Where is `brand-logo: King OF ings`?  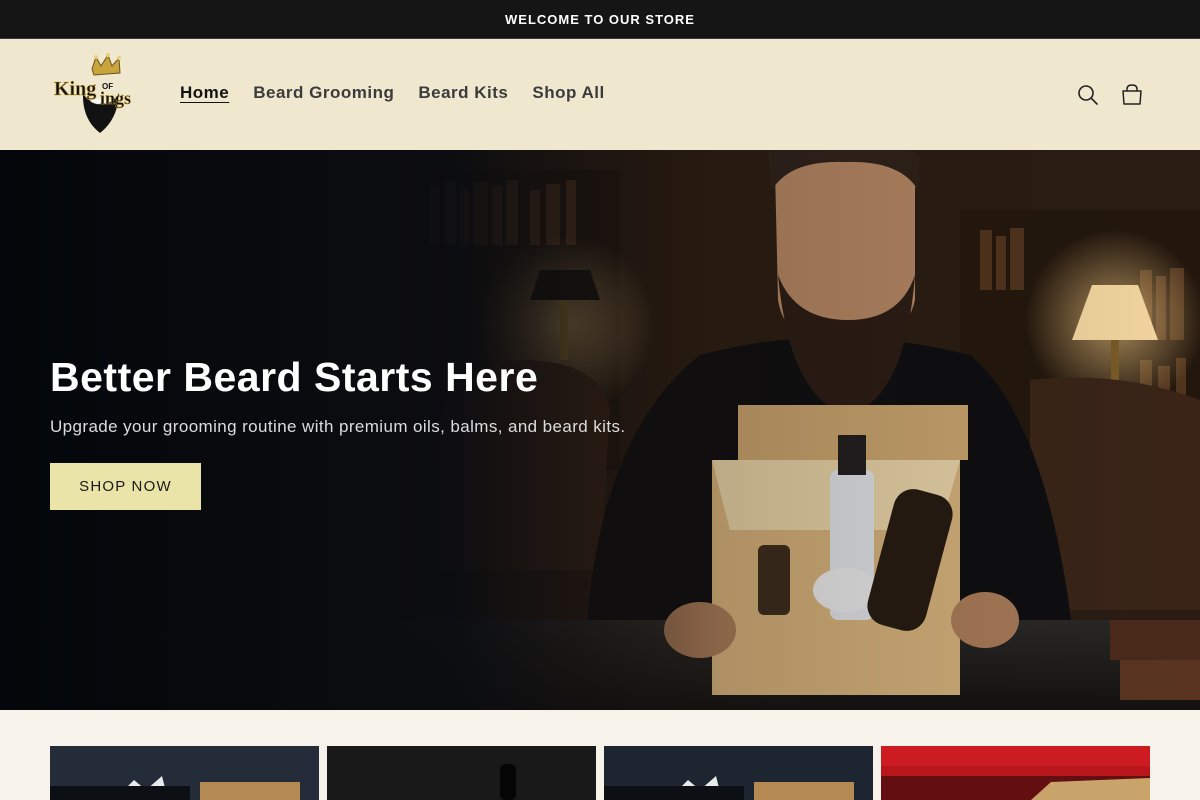
brand-logo: King OF ings is located at coordinates (94, 95).